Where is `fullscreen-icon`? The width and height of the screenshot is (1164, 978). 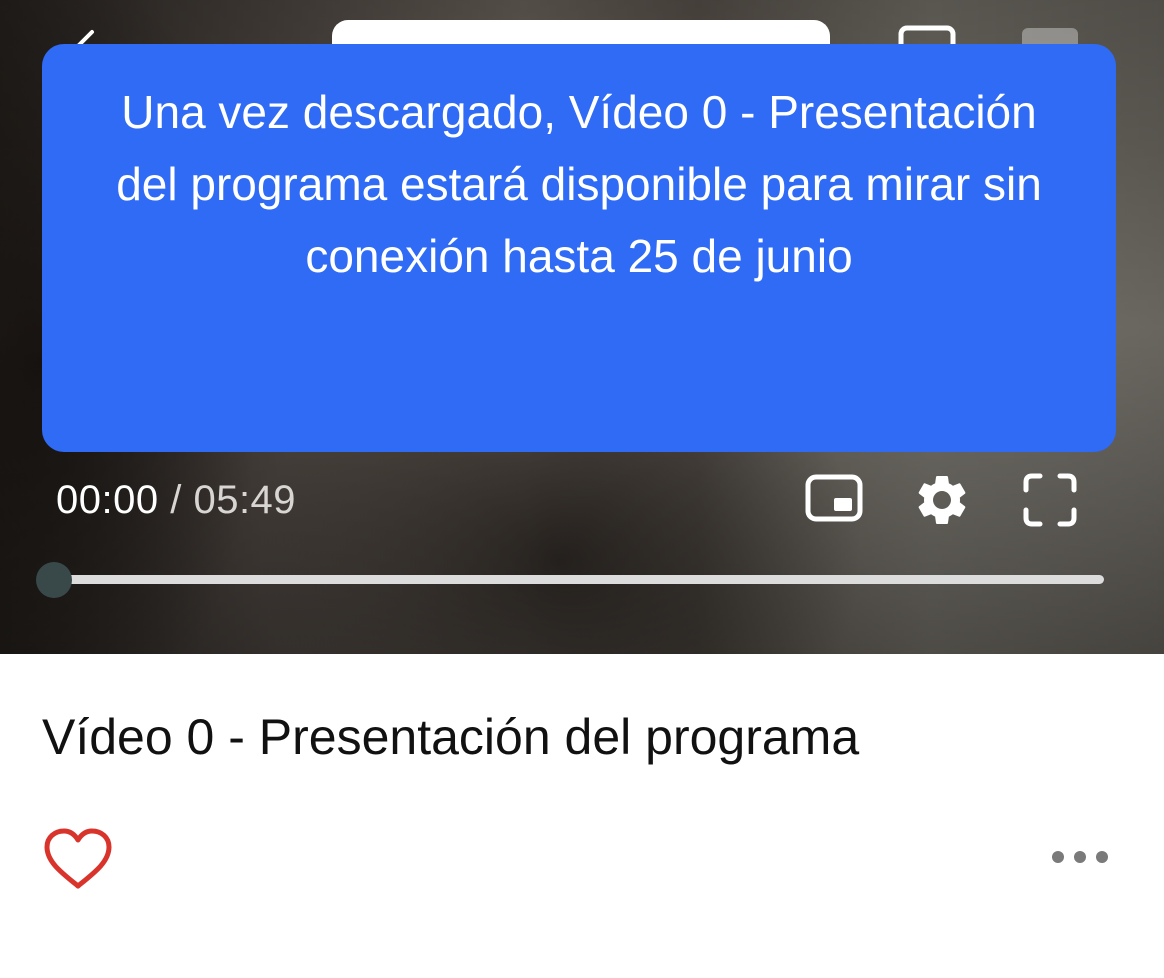 fullscreen-icon is located at coordinates (1050, 500).